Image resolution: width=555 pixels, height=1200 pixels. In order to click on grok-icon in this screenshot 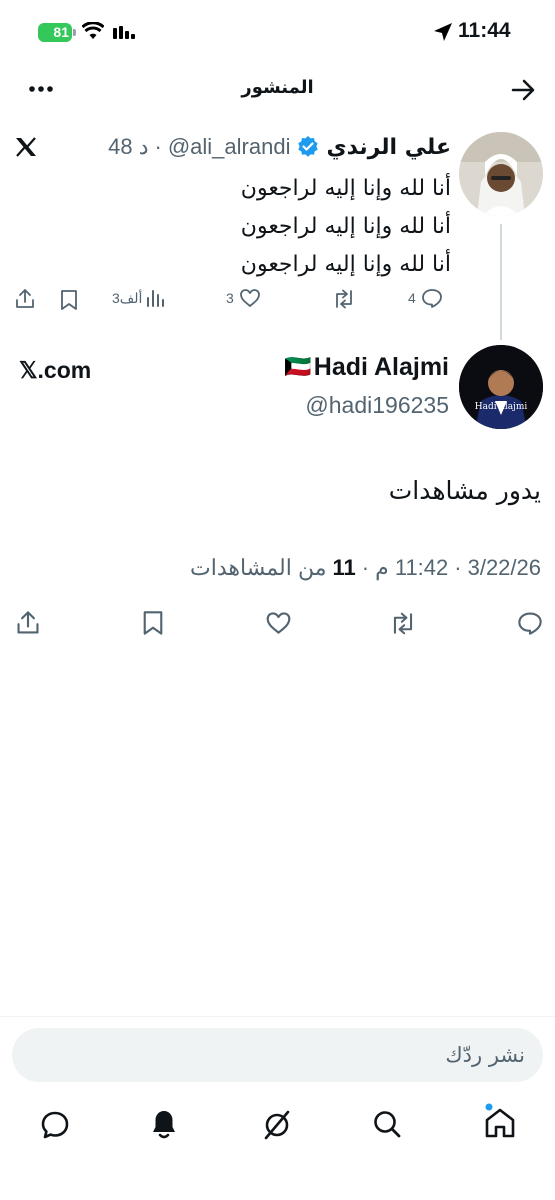, I will do `click(277, 1125)`.